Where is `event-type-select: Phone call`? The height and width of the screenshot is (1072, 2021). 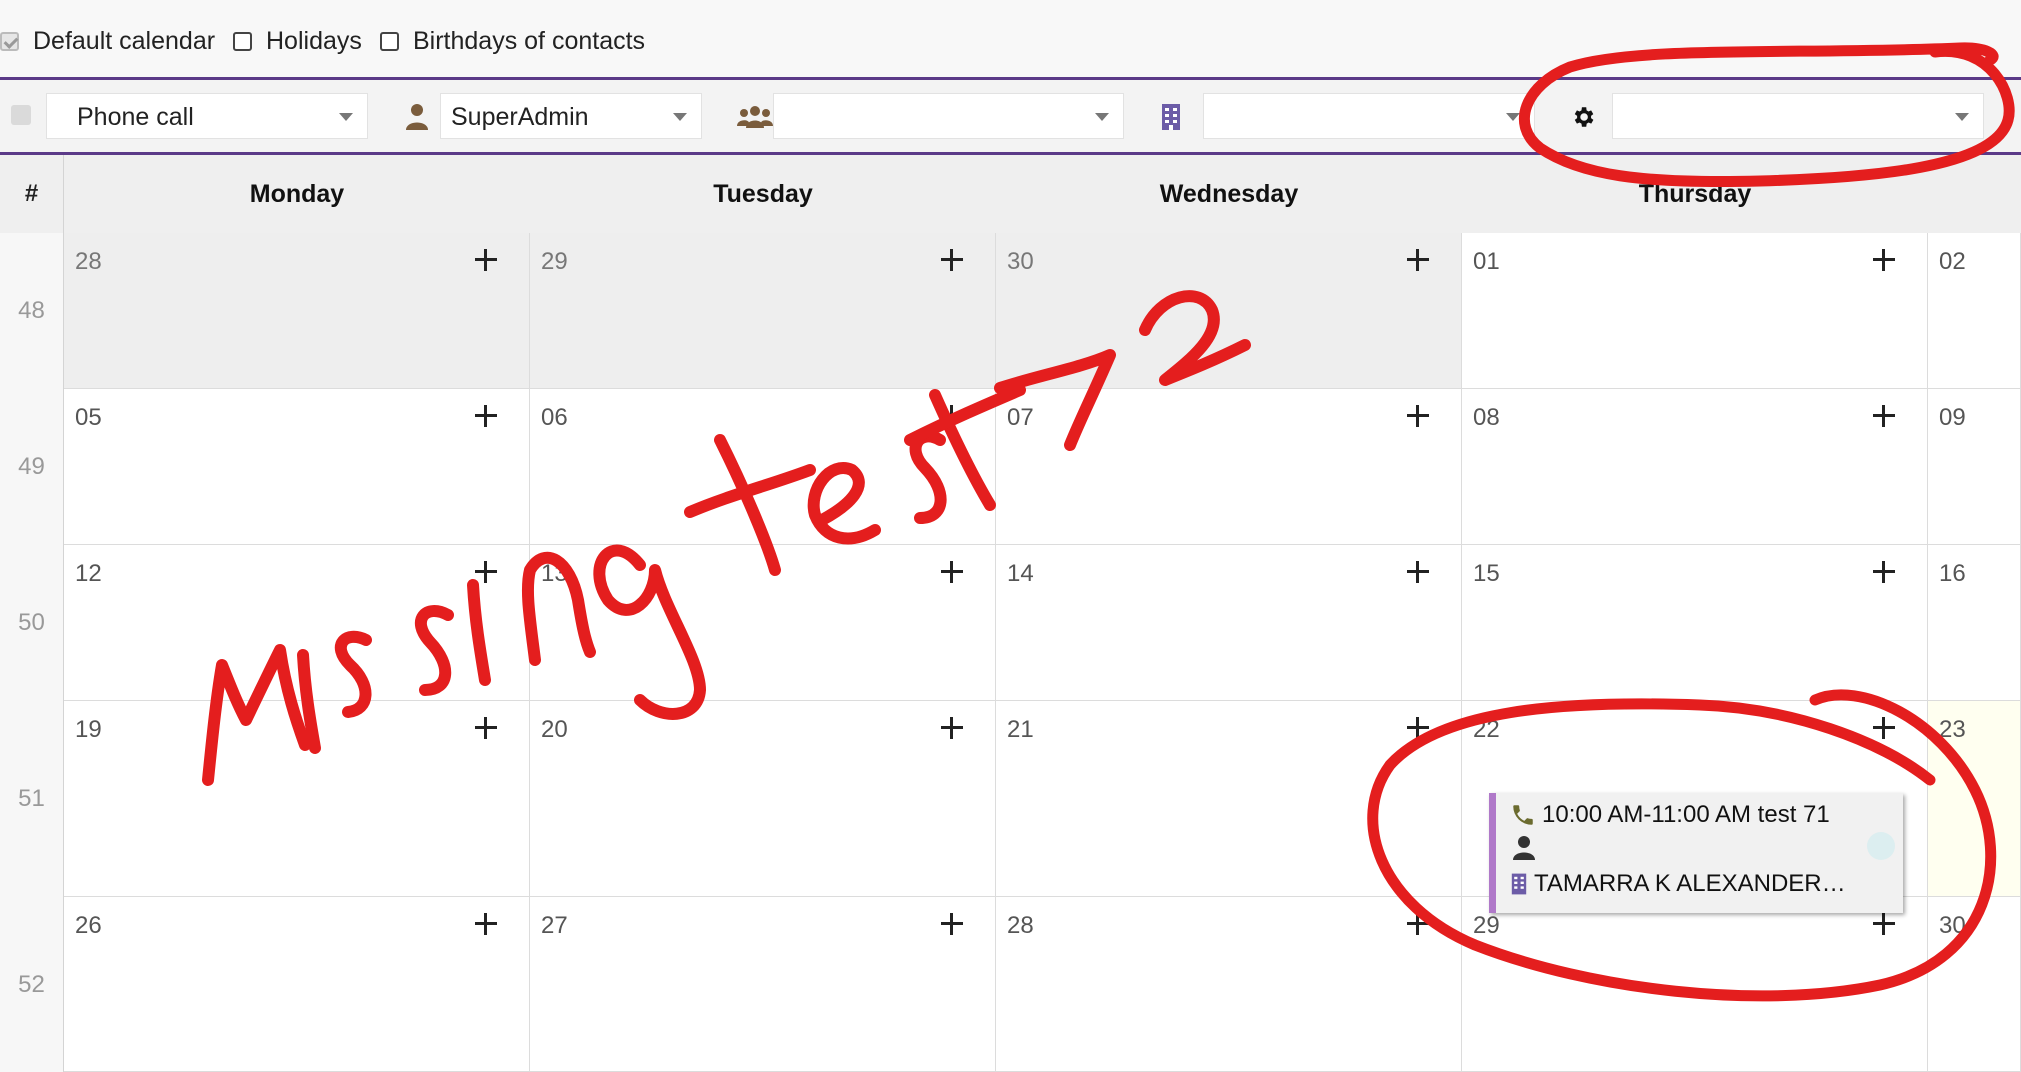 event-type-select: Phone call is located at coordinates (207, 116).